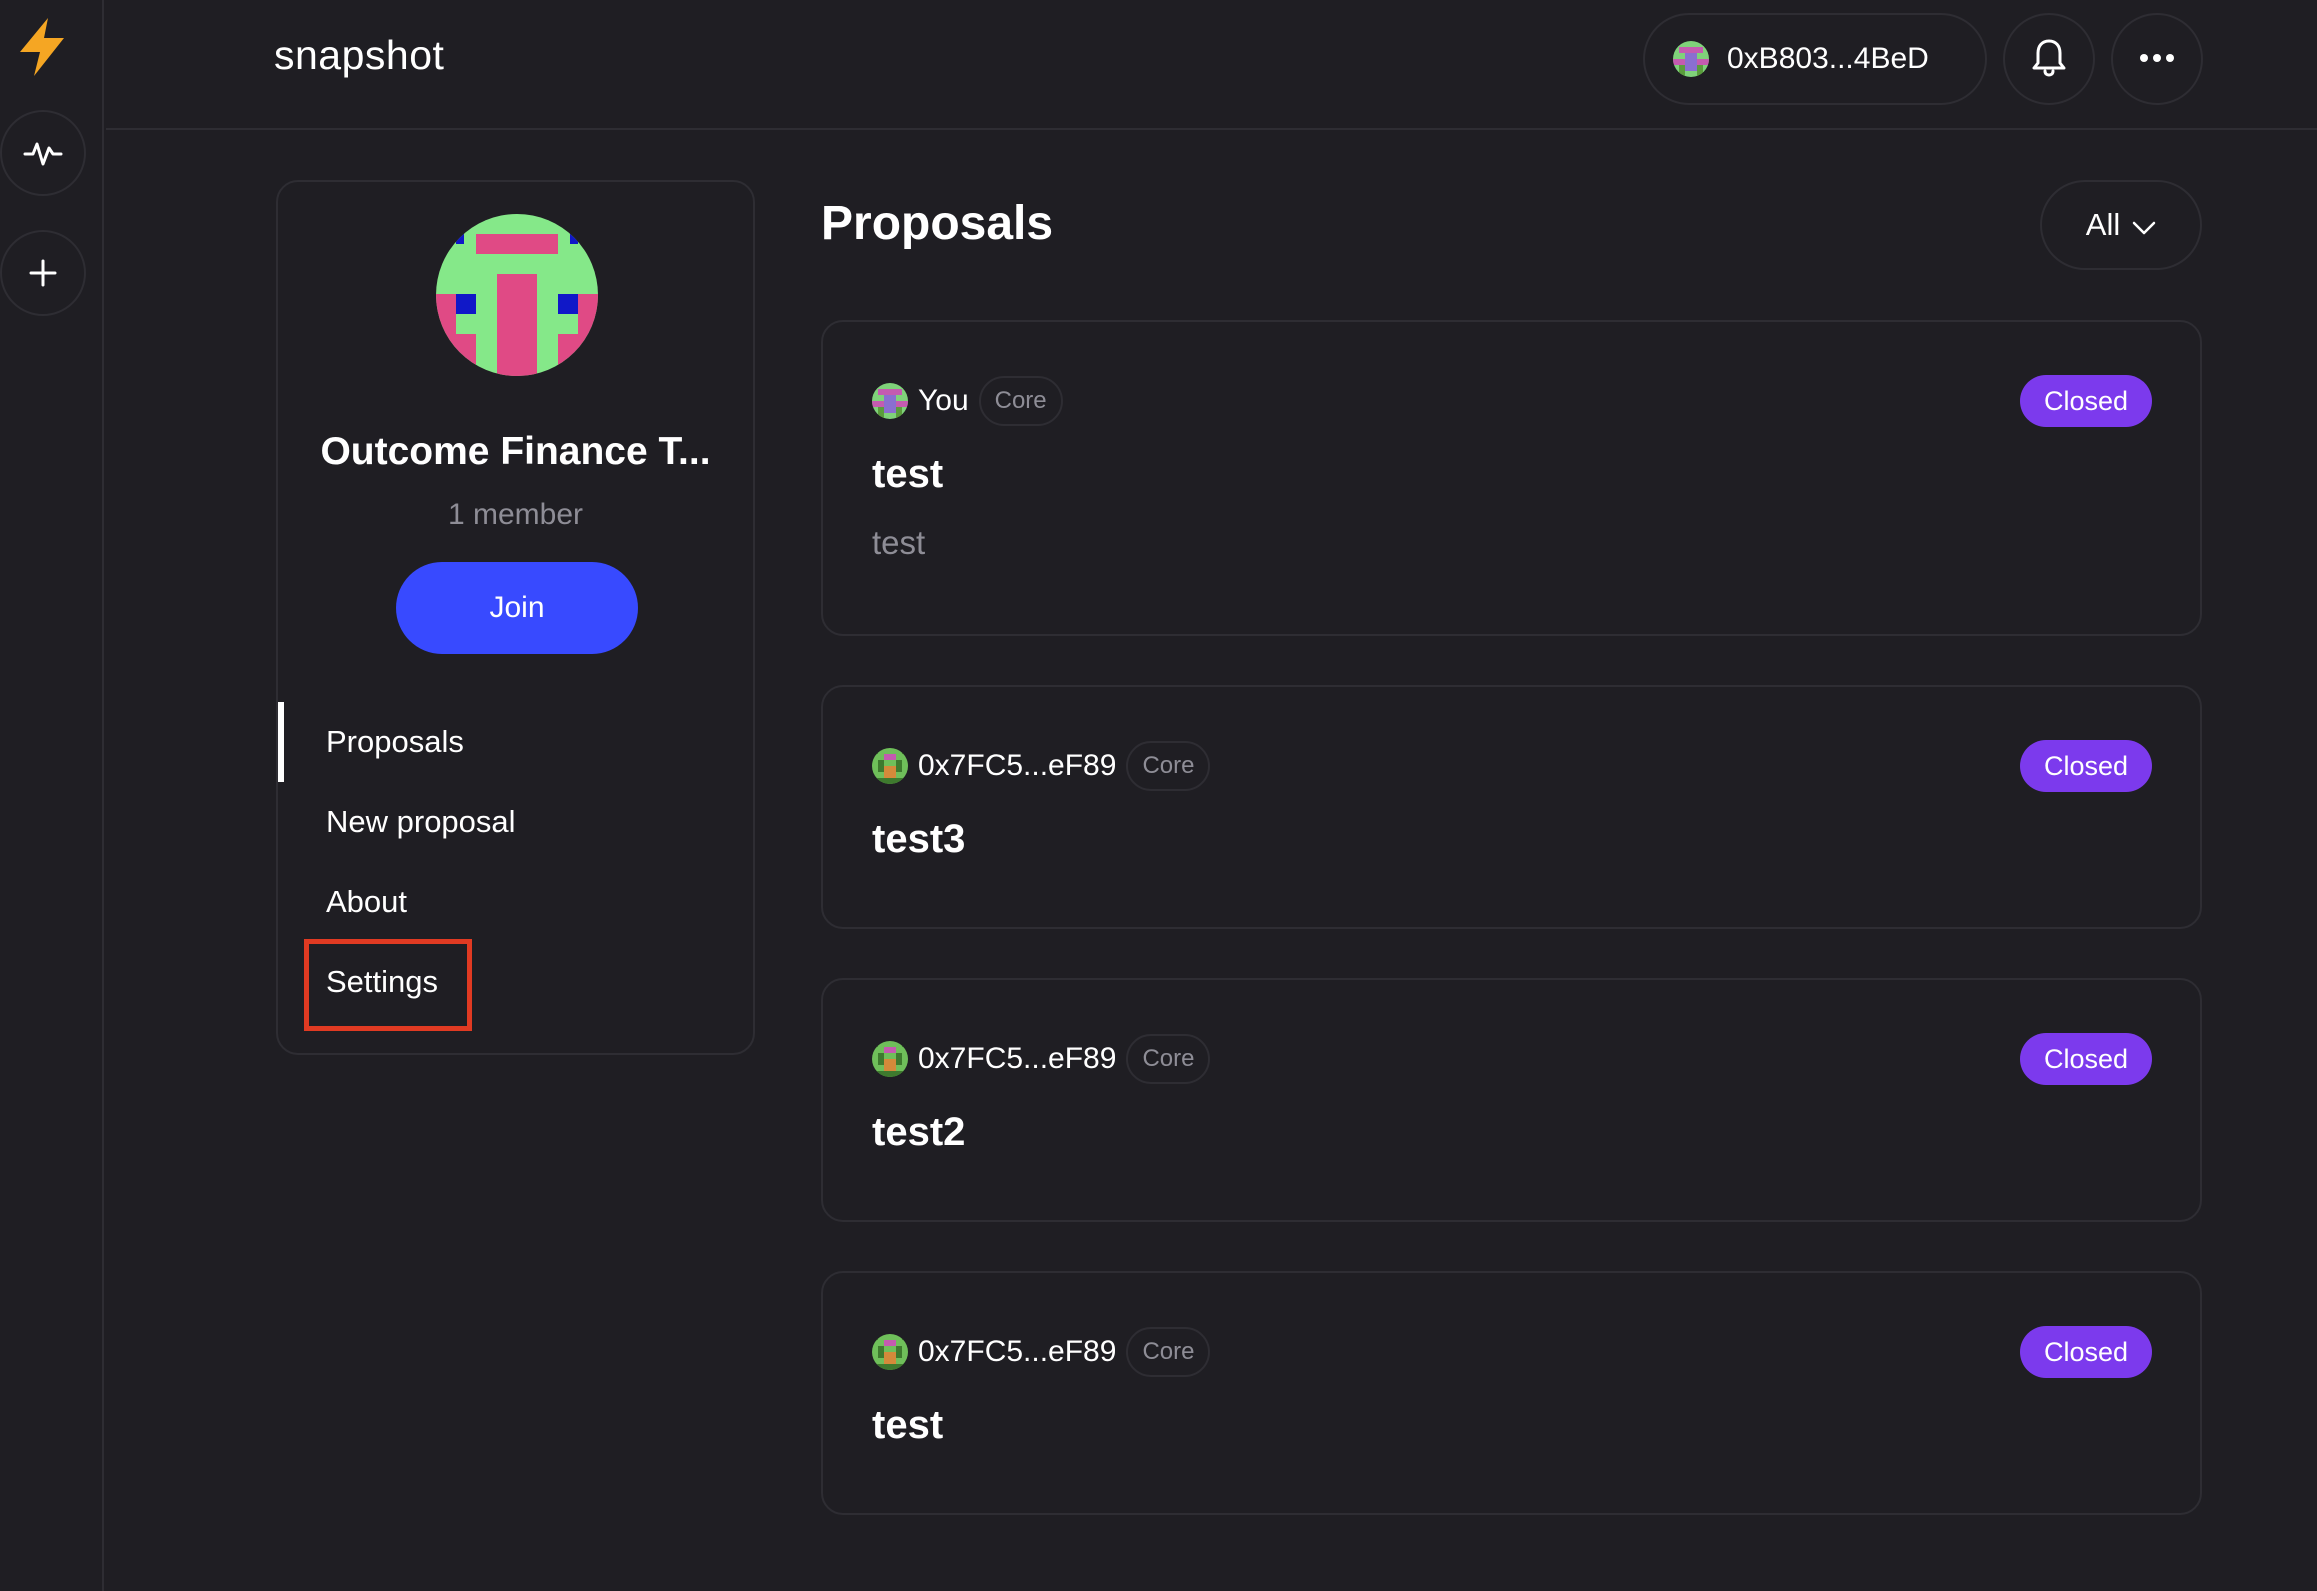 This screenshot has height=1591, width=2317. I want to click on member-count: 1 member, so click(515, 514).